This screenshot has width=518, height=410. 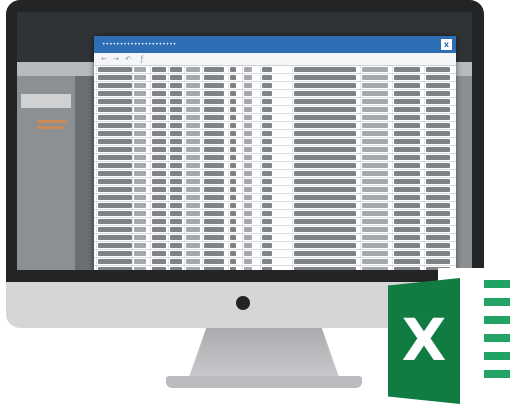 I want to click on fx-icon: ƒ, so click(x=142, y=59).